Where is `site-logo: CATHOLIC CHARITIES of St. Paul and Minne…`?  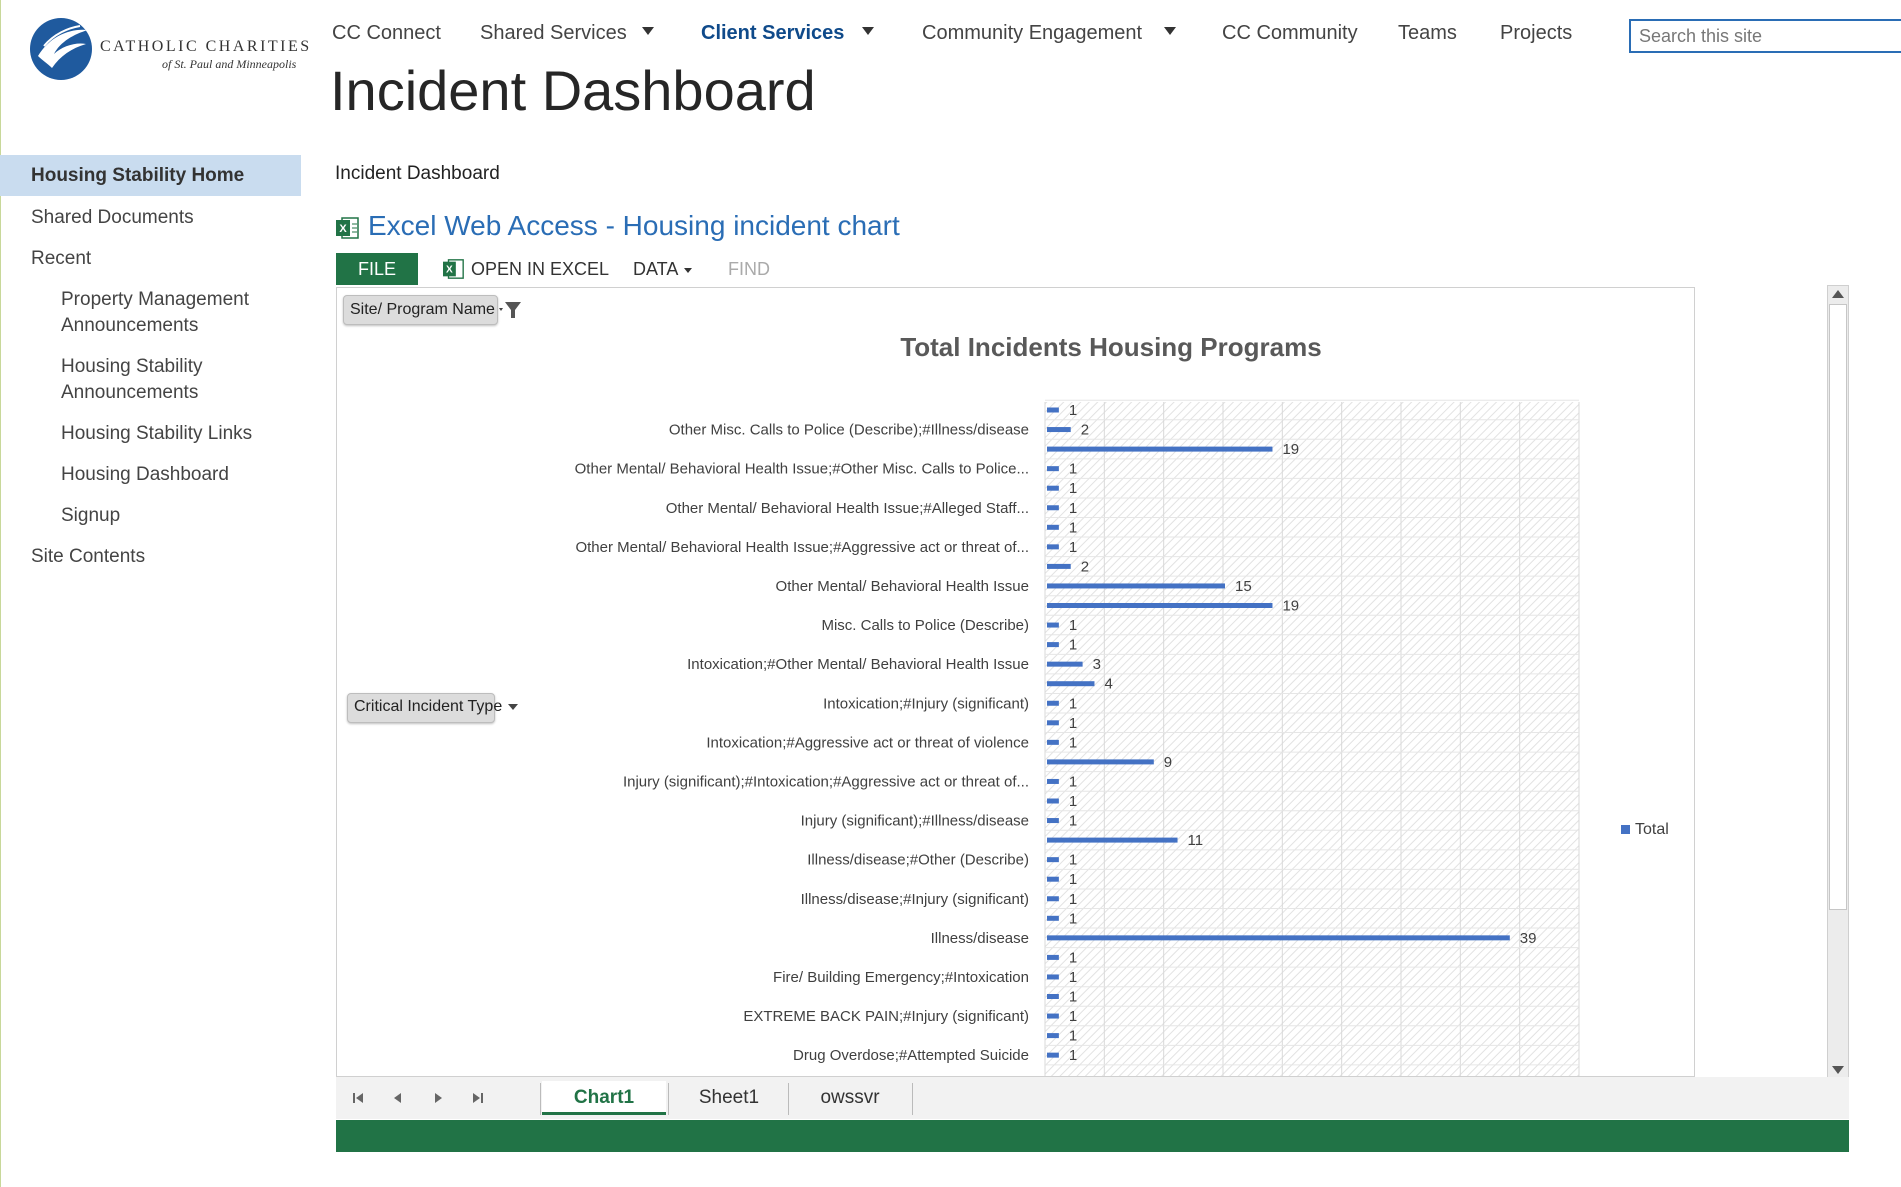 site-logo: CATHOLIC CHARITIES of St. Paul and Minne… is located at coordinates (170, 51).